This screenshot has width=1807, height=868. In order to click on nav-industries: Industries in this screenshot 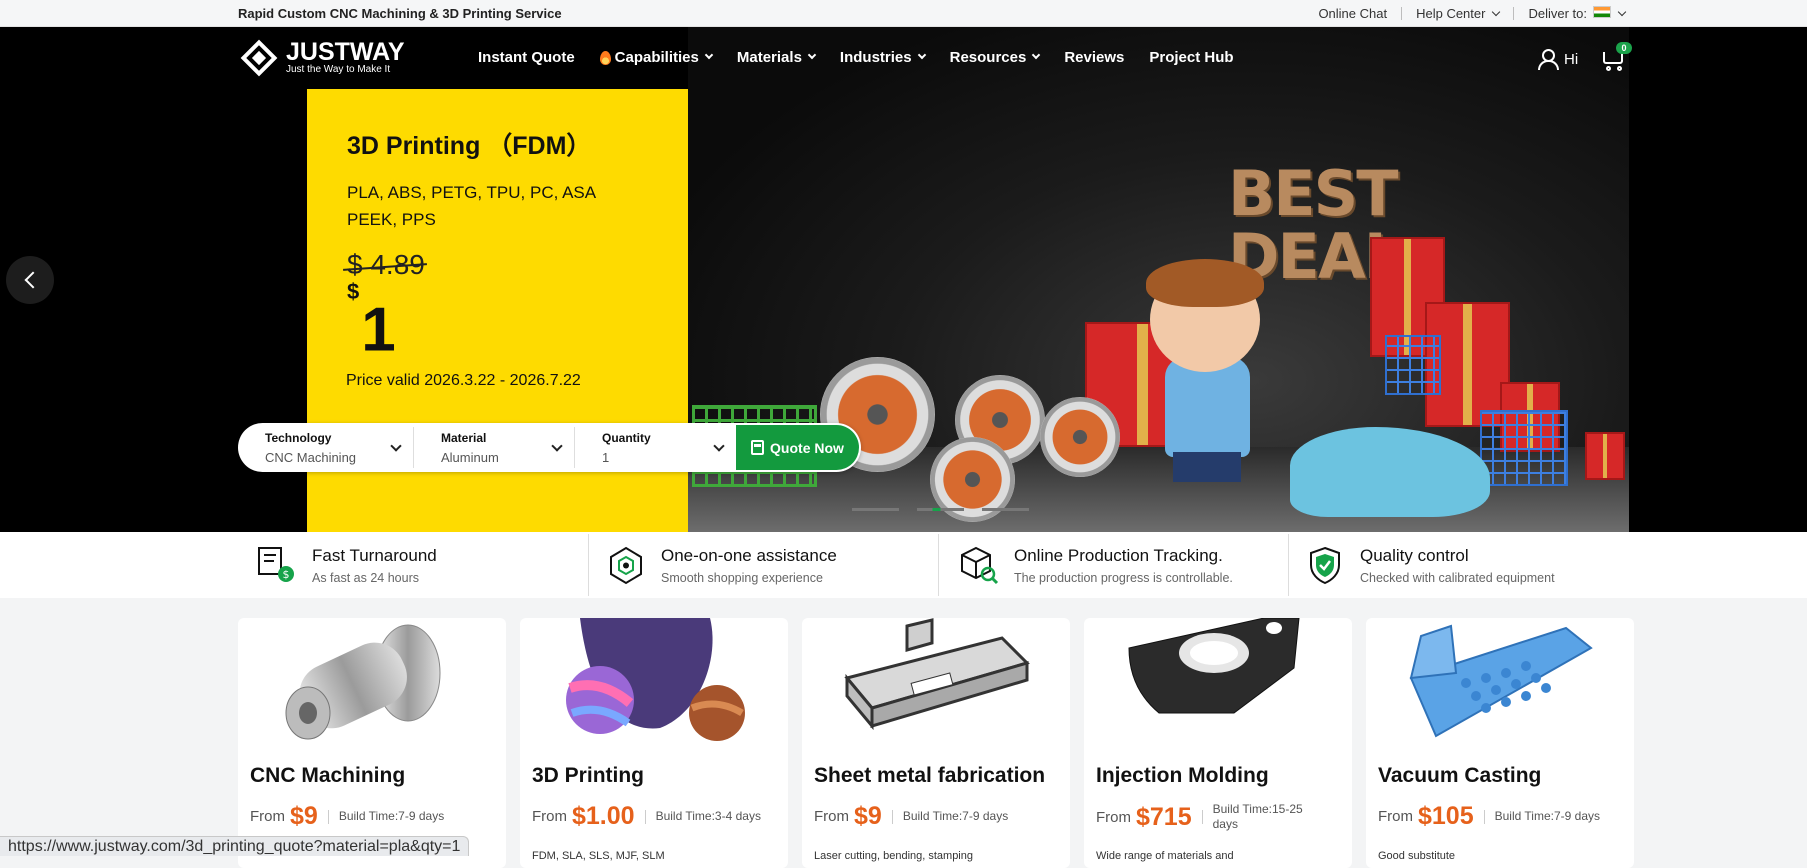, I will do `click(882, 57)`.